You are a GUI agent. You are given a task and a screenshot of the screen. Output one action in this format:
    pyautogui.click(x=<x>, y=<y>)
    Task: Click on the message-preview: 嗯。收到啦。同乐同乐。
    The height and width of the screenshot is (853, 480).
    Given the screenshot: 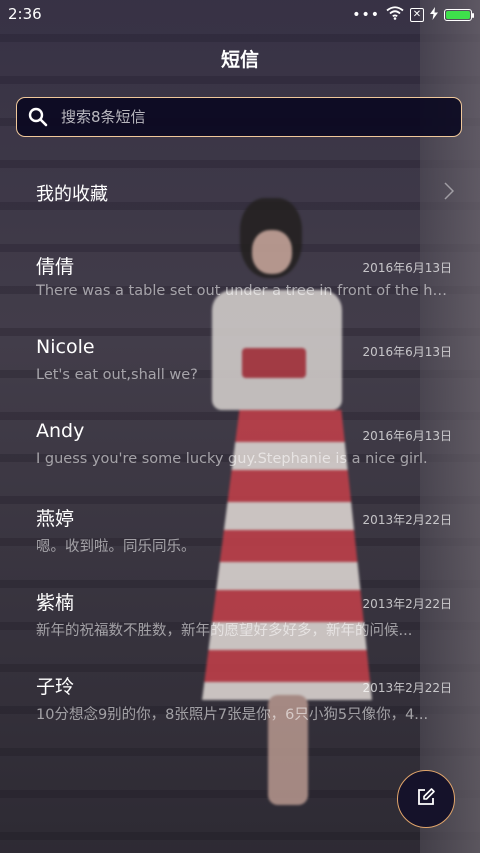 What is the action you would take?
    pyautogui.click(x=116, y=547)
    